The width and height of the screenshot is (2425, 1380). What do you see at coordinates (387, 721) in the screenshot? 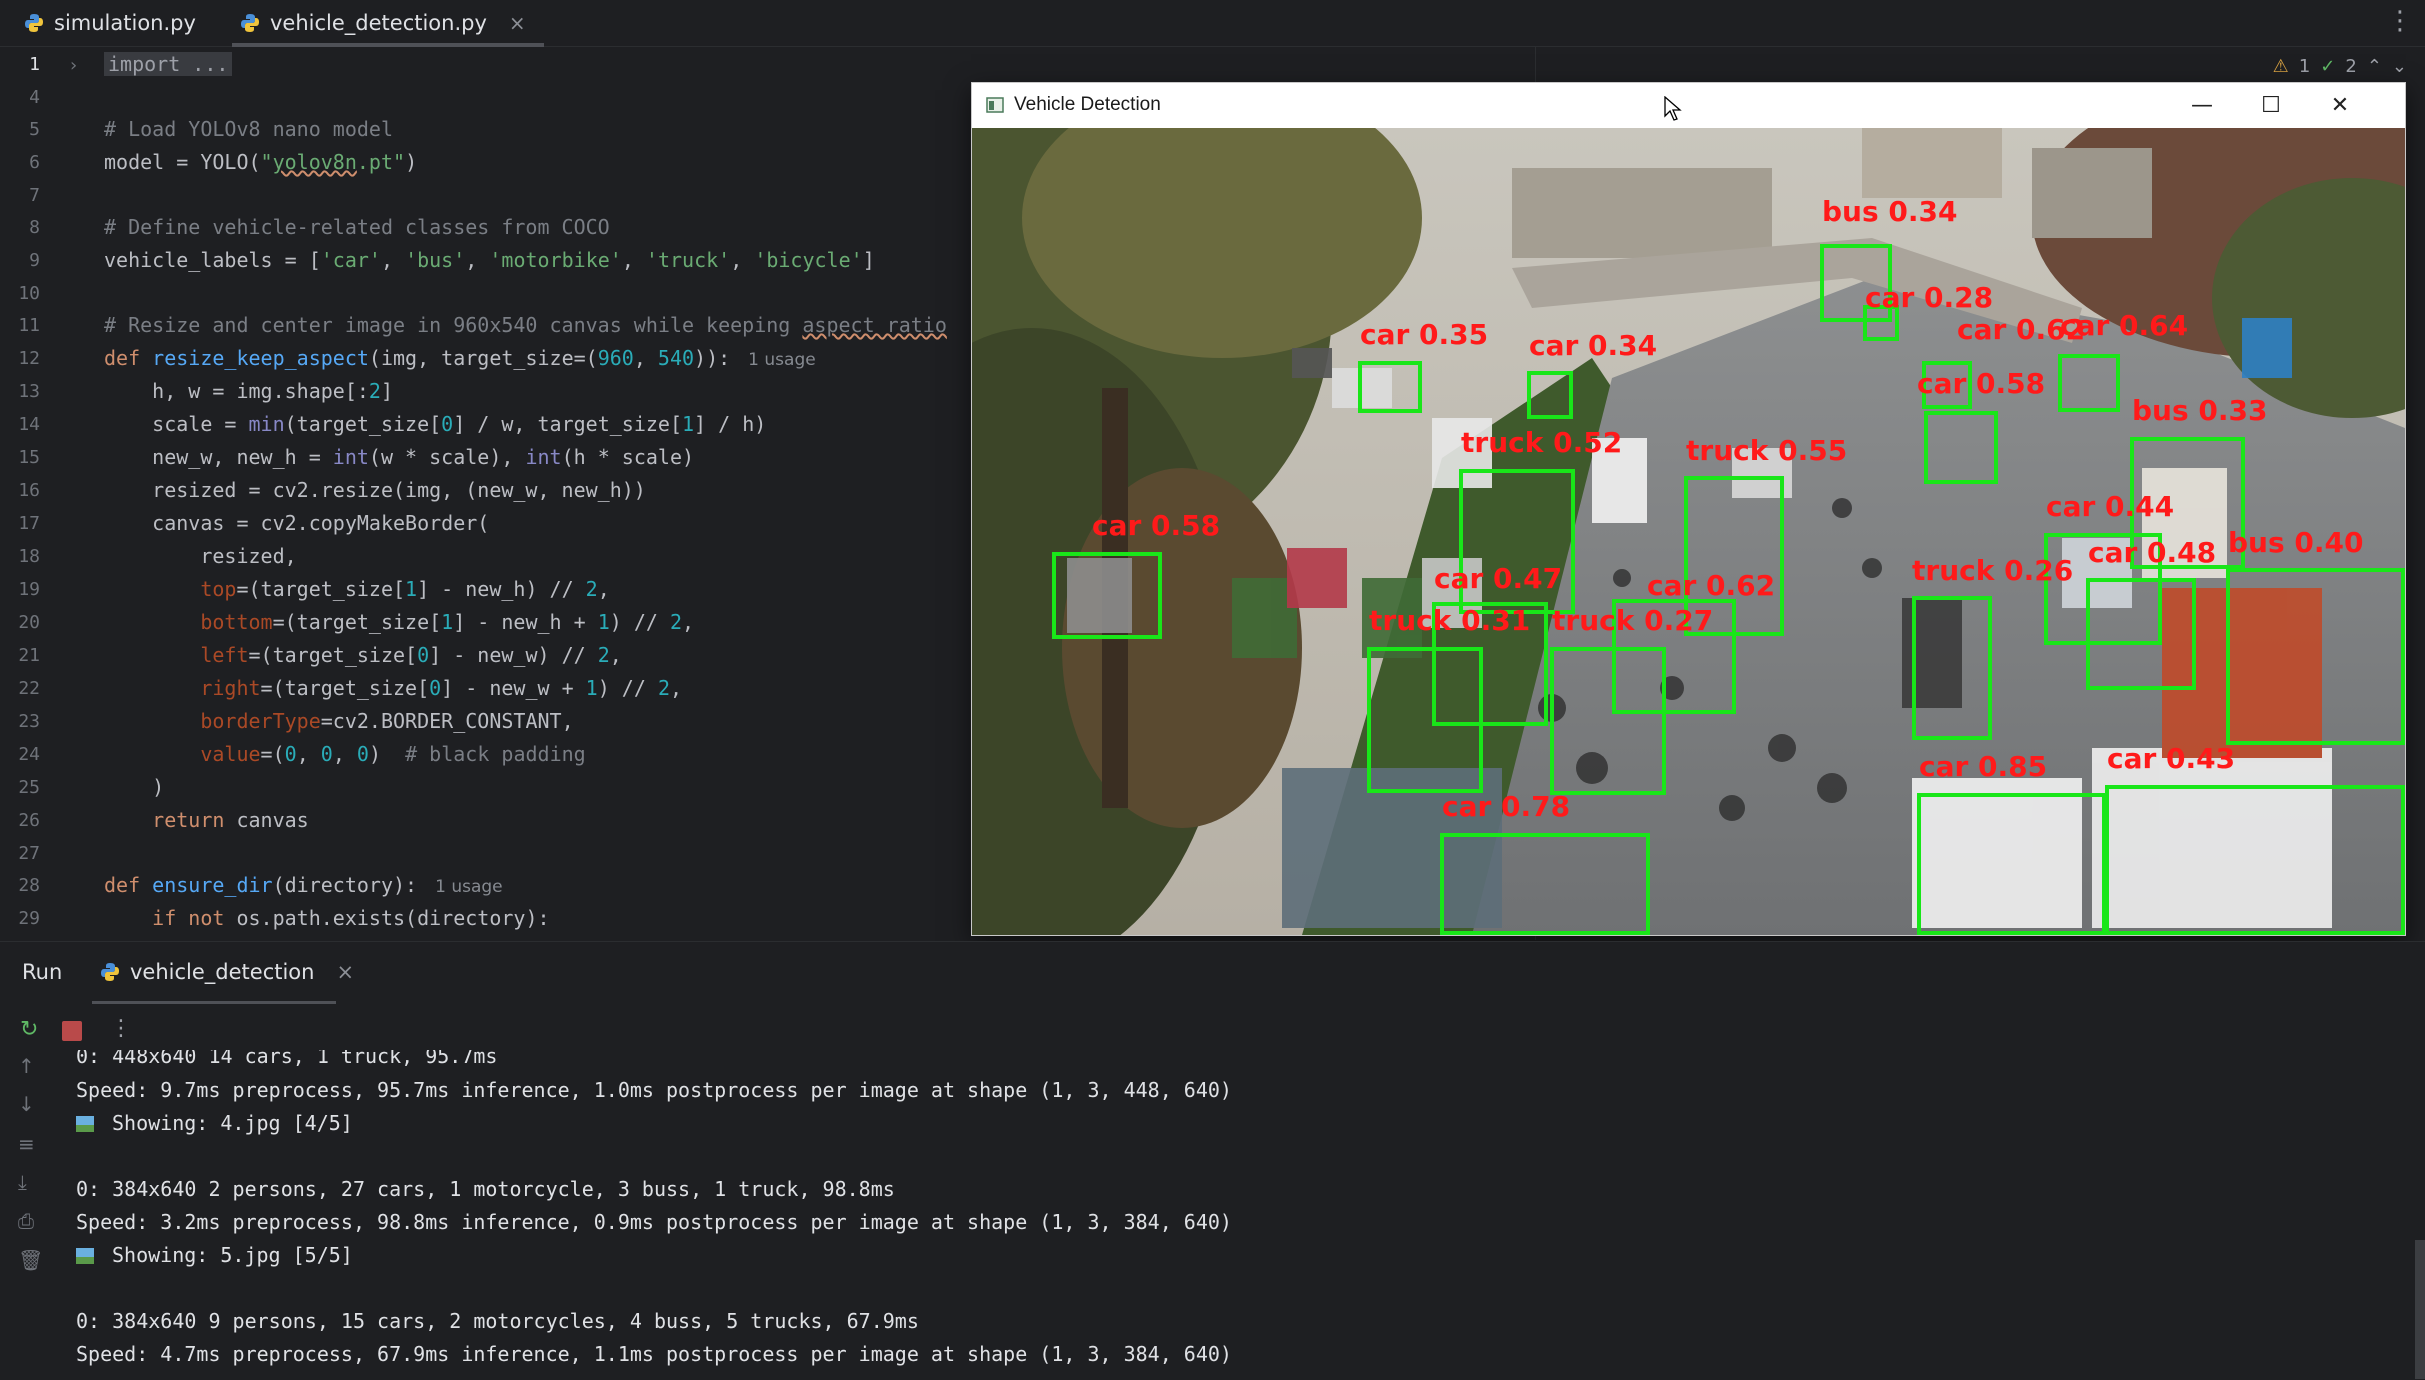
I see `code-line-23: borderType=cv2.BORDER_CONSTANT,` at bounding box center [387, 721].